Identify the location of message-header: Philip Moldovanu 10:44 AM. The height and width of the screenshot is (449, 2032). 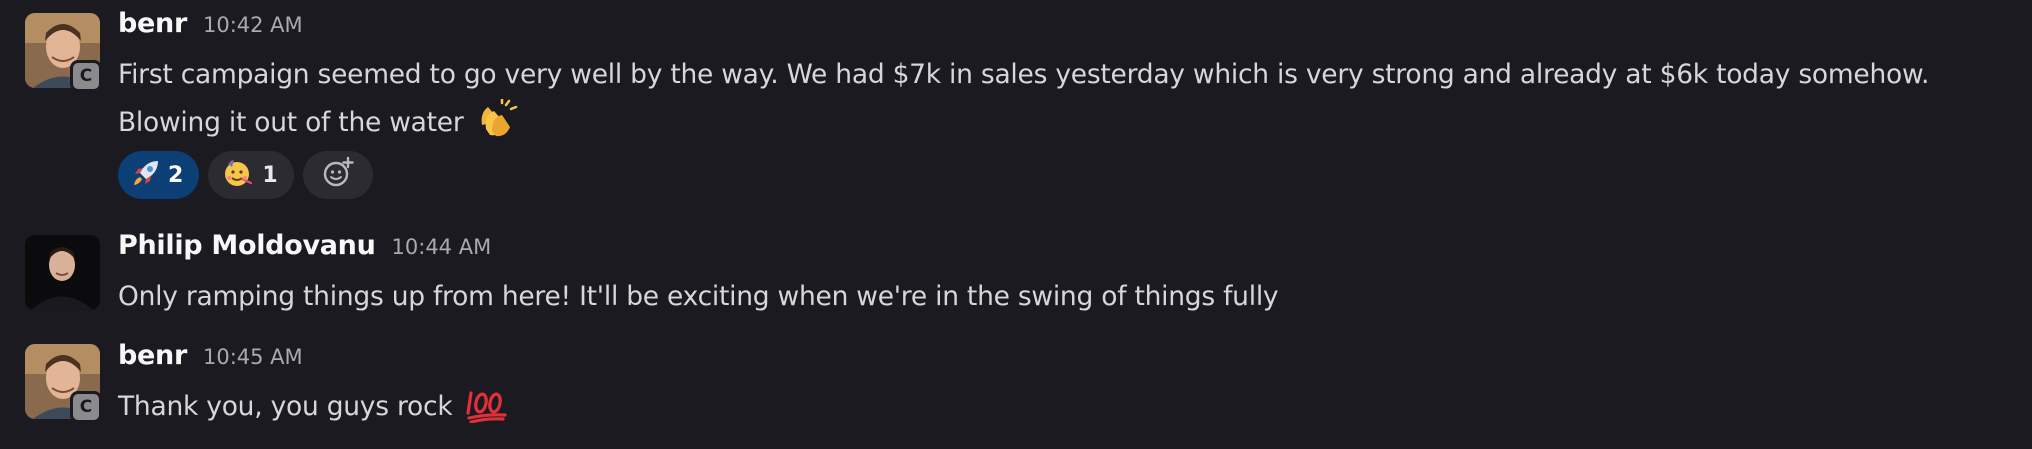
(304, 245).